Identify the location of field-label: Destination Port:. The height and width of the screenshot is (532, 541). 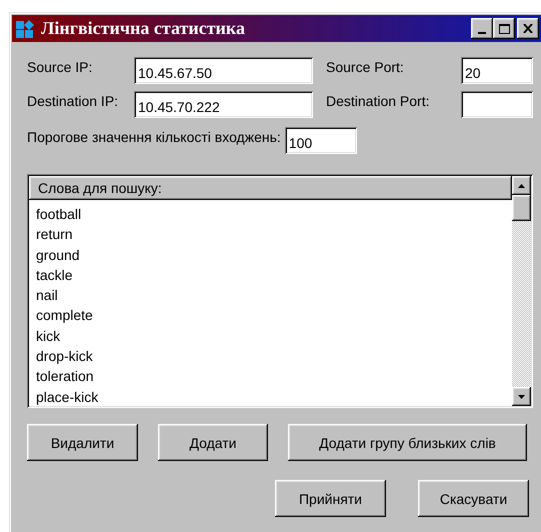
(377, 100).